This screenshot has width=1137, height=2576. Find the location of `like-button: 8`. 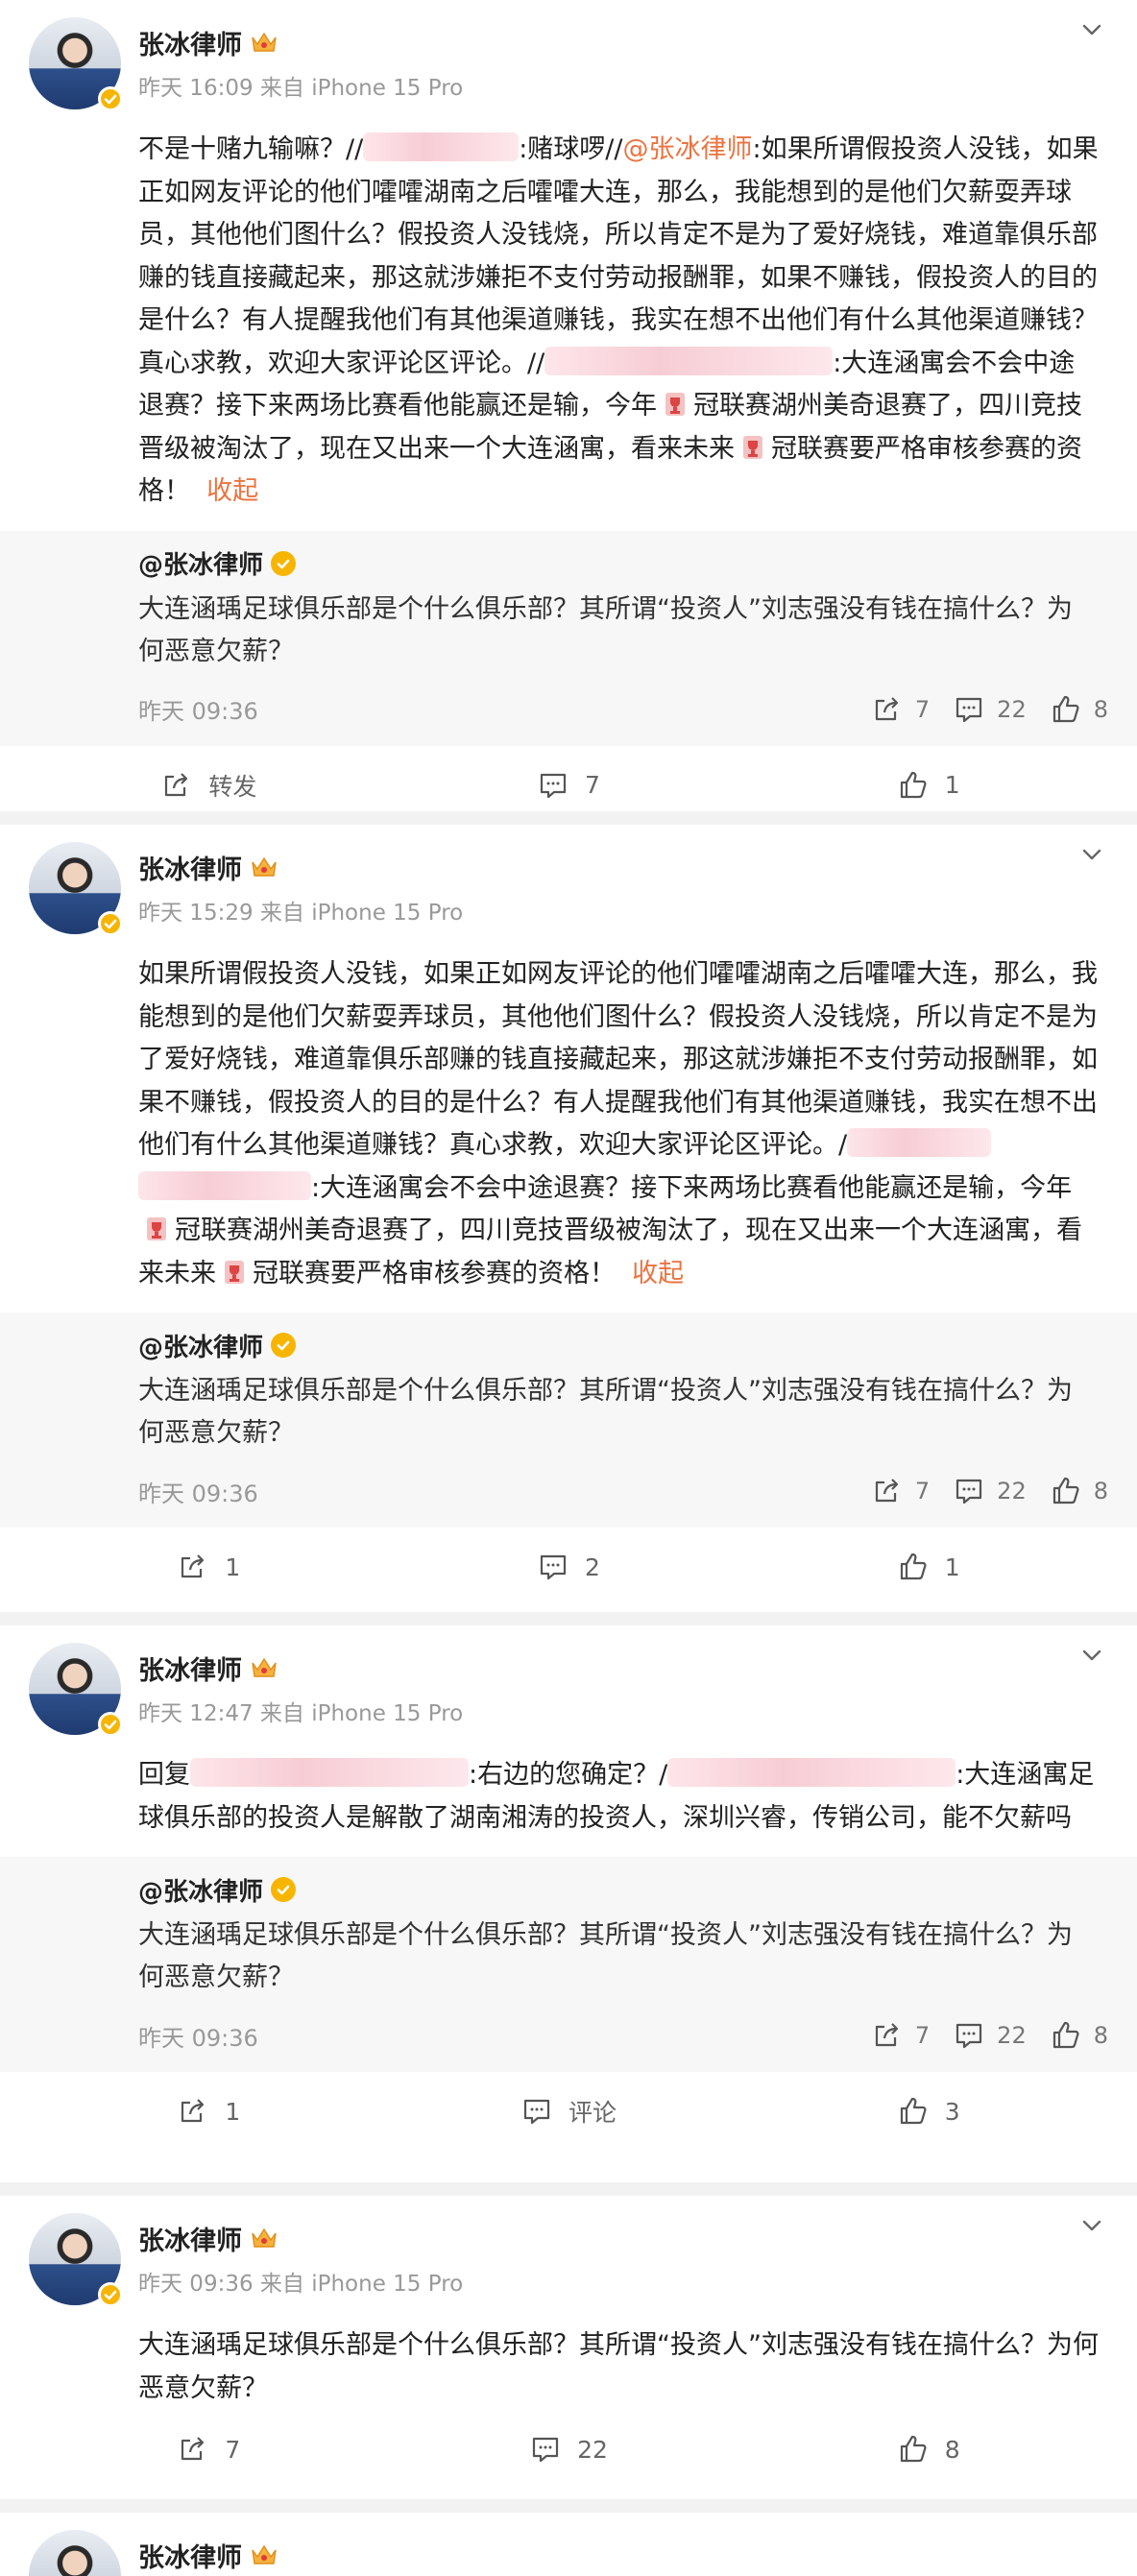

like-button: 8 is located at coordinates (928, 2449).